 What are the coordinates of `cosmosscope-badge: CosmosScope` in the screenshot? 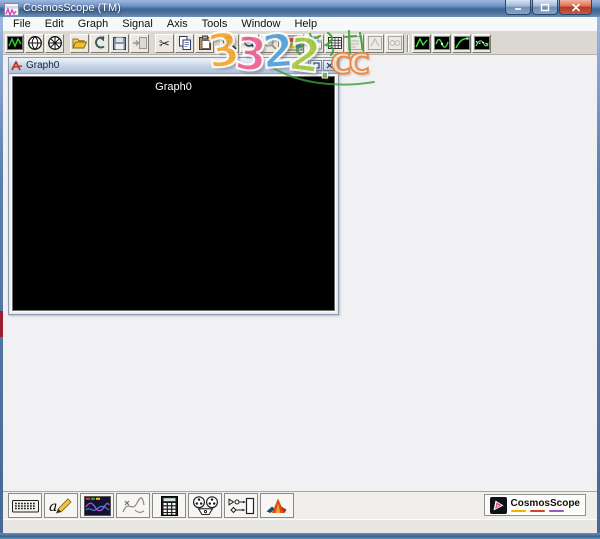 It's located at (534, 505).